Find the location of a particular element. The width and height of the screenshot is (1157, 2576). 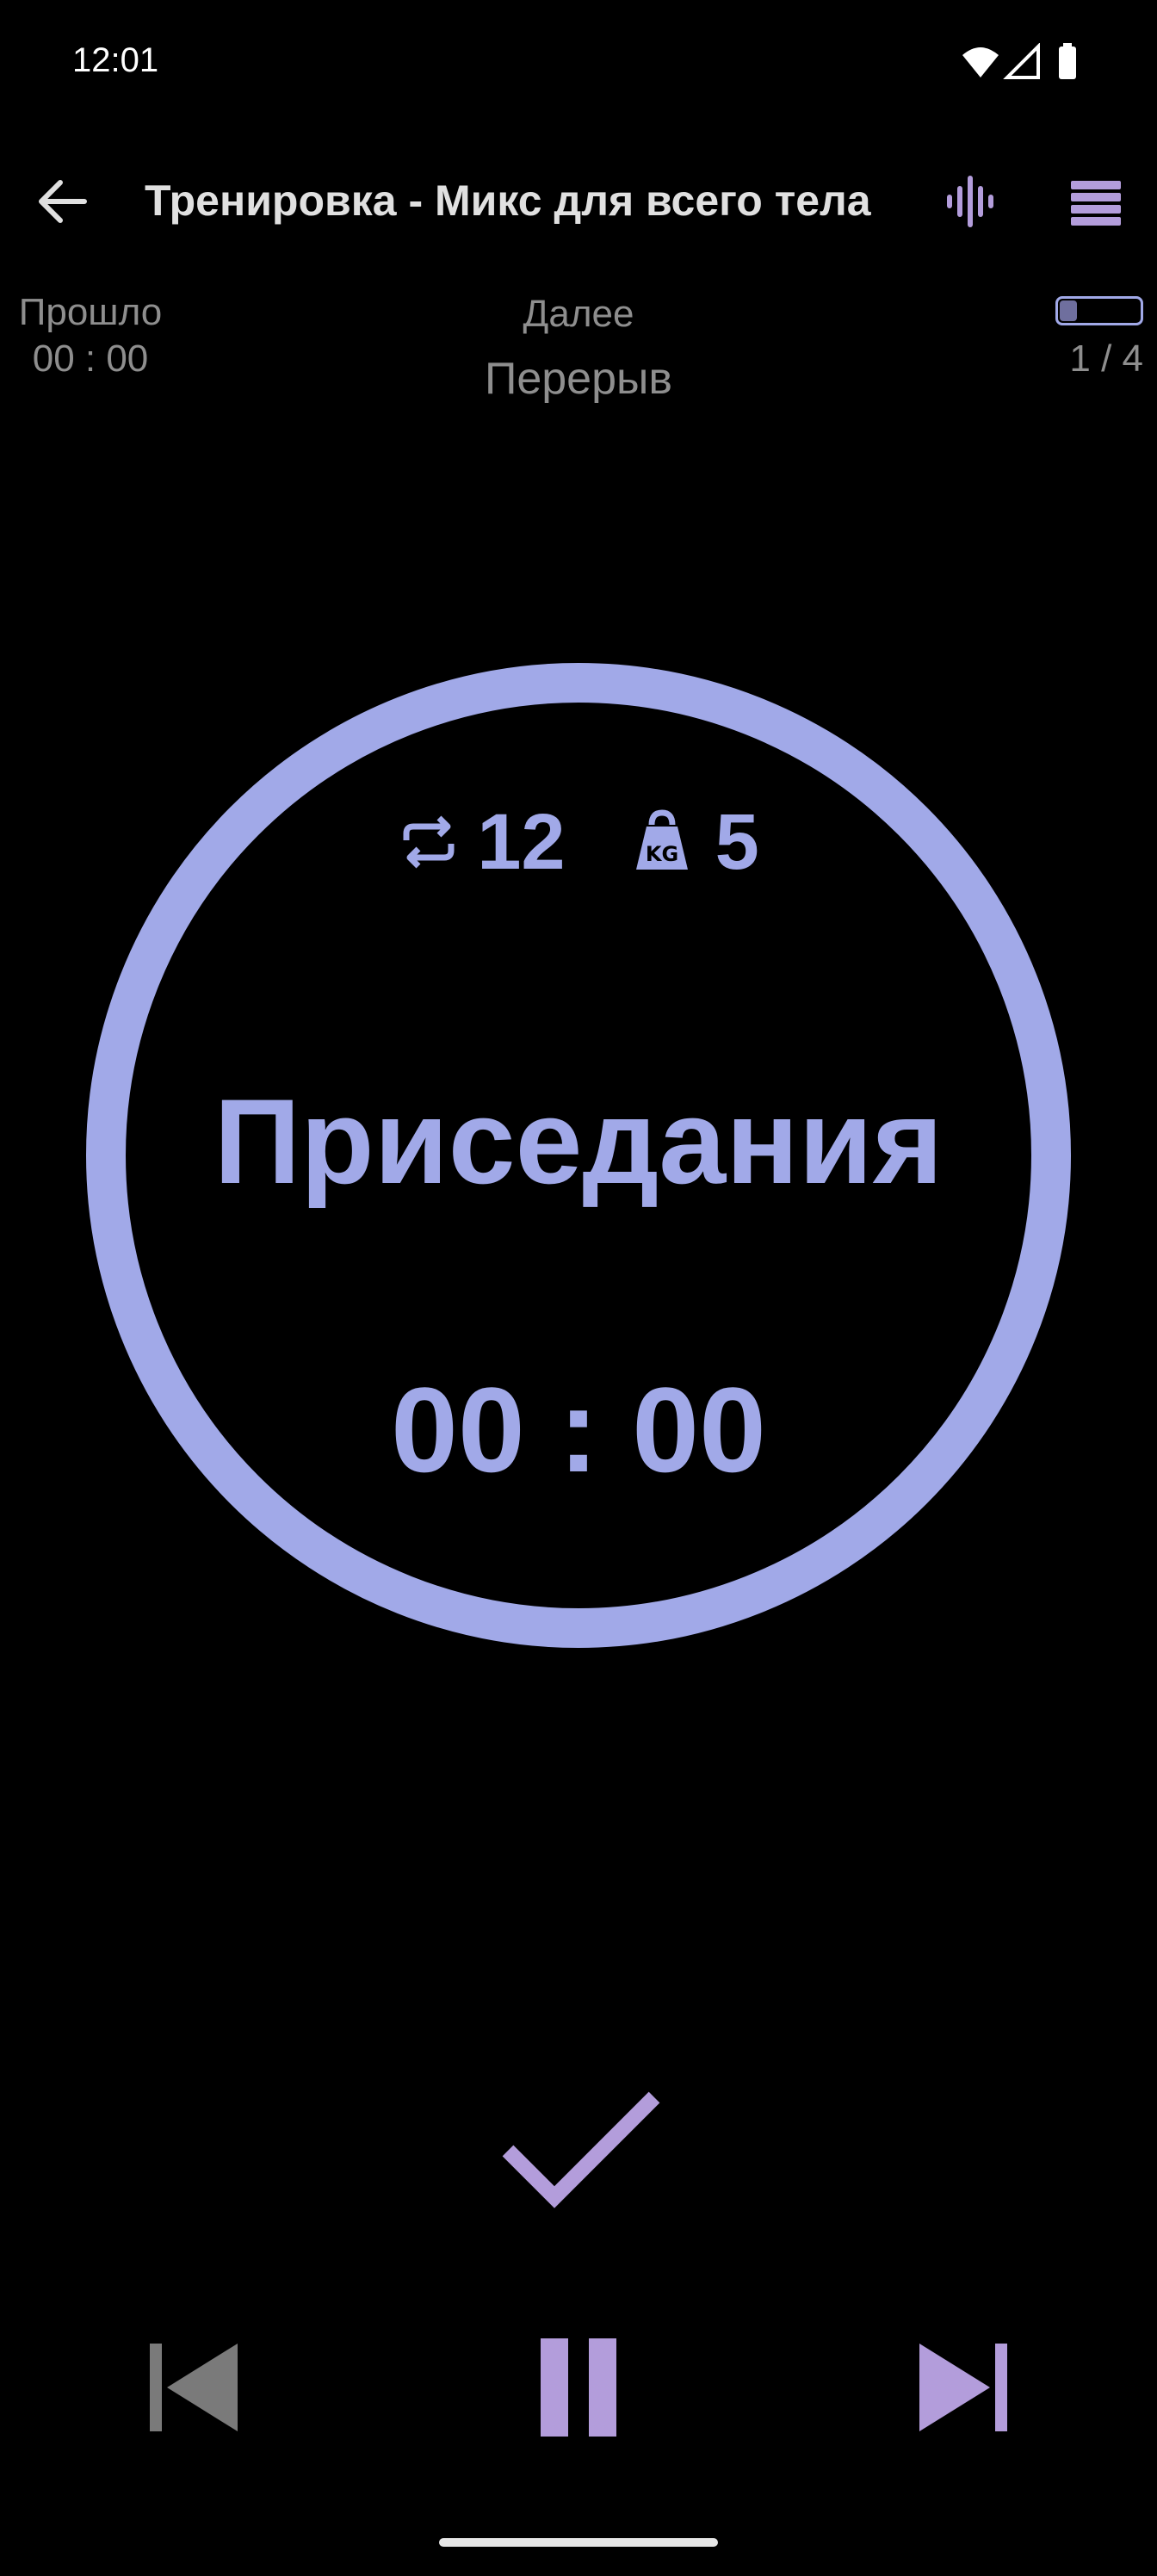

gesture-nav-handle is located at coordinates (579, 2543).